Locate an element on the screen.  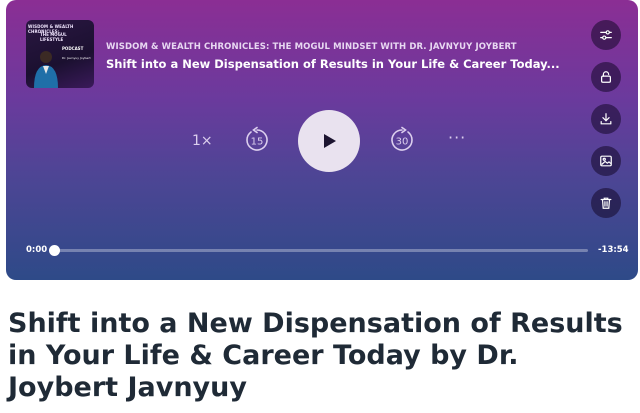
remaining-time: -13:54 is located at coordinates (613, 250).